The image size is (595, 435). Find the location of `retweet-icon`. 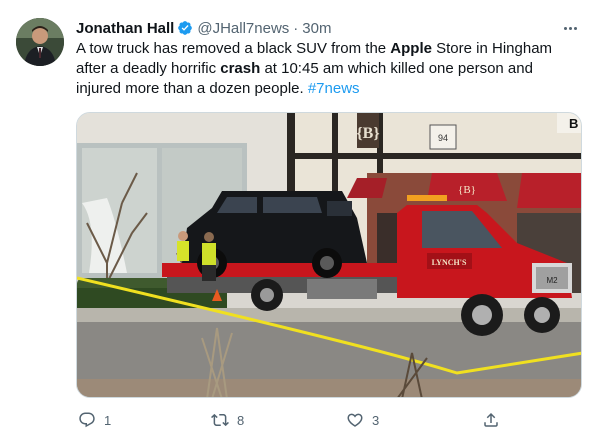

retweet-icon is located at coordinates (220, 420).